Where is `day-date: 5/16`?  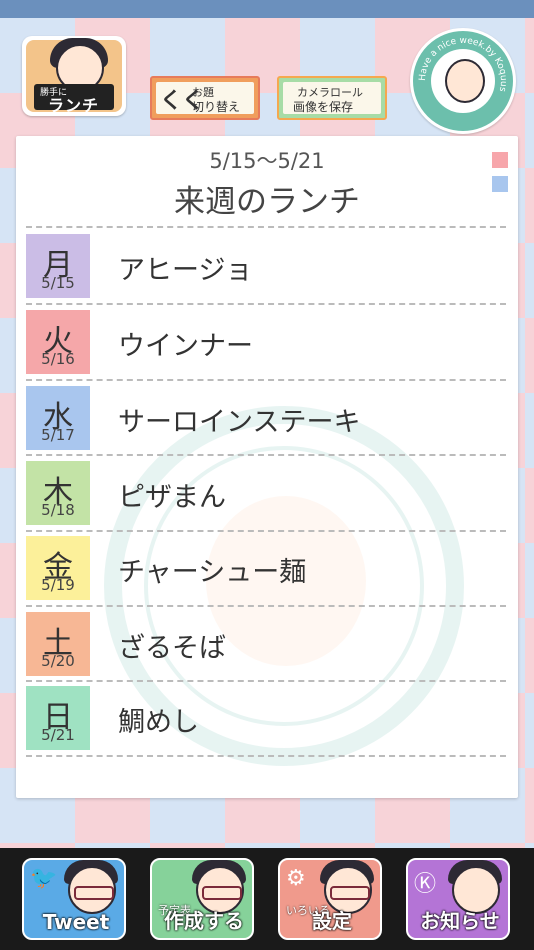 day-date: 5/16 is located at coordinates (58, 359).